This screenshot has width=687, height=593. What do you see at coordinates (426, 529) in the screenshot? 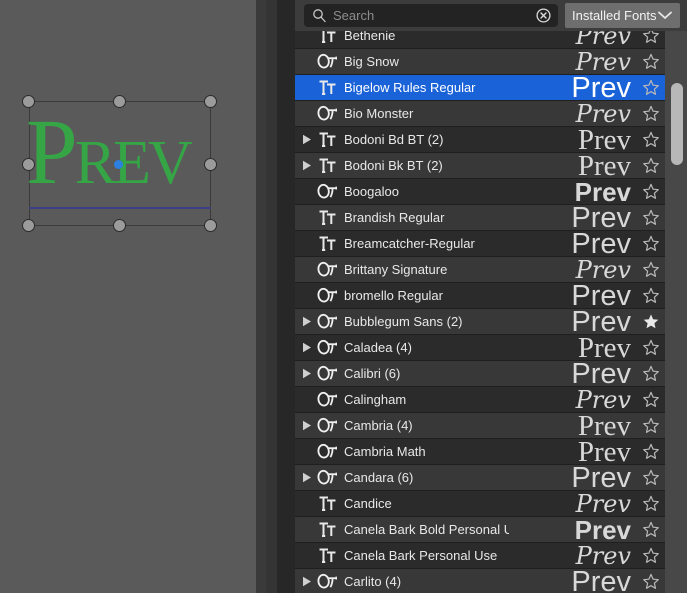
I see `font-name-label: Canela Bark Bold Personal Use` at bounding box center [426, 529].